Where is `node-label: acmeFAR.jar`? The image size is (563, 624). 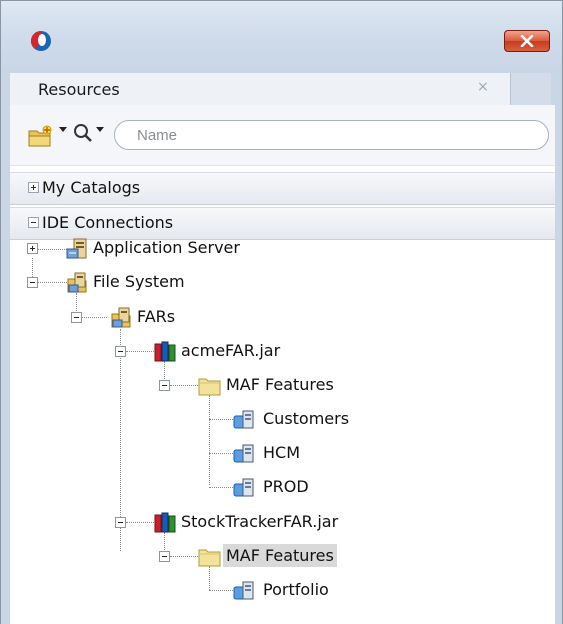 node-label: acmeFAR.jar is located at coordinates (231, 350).